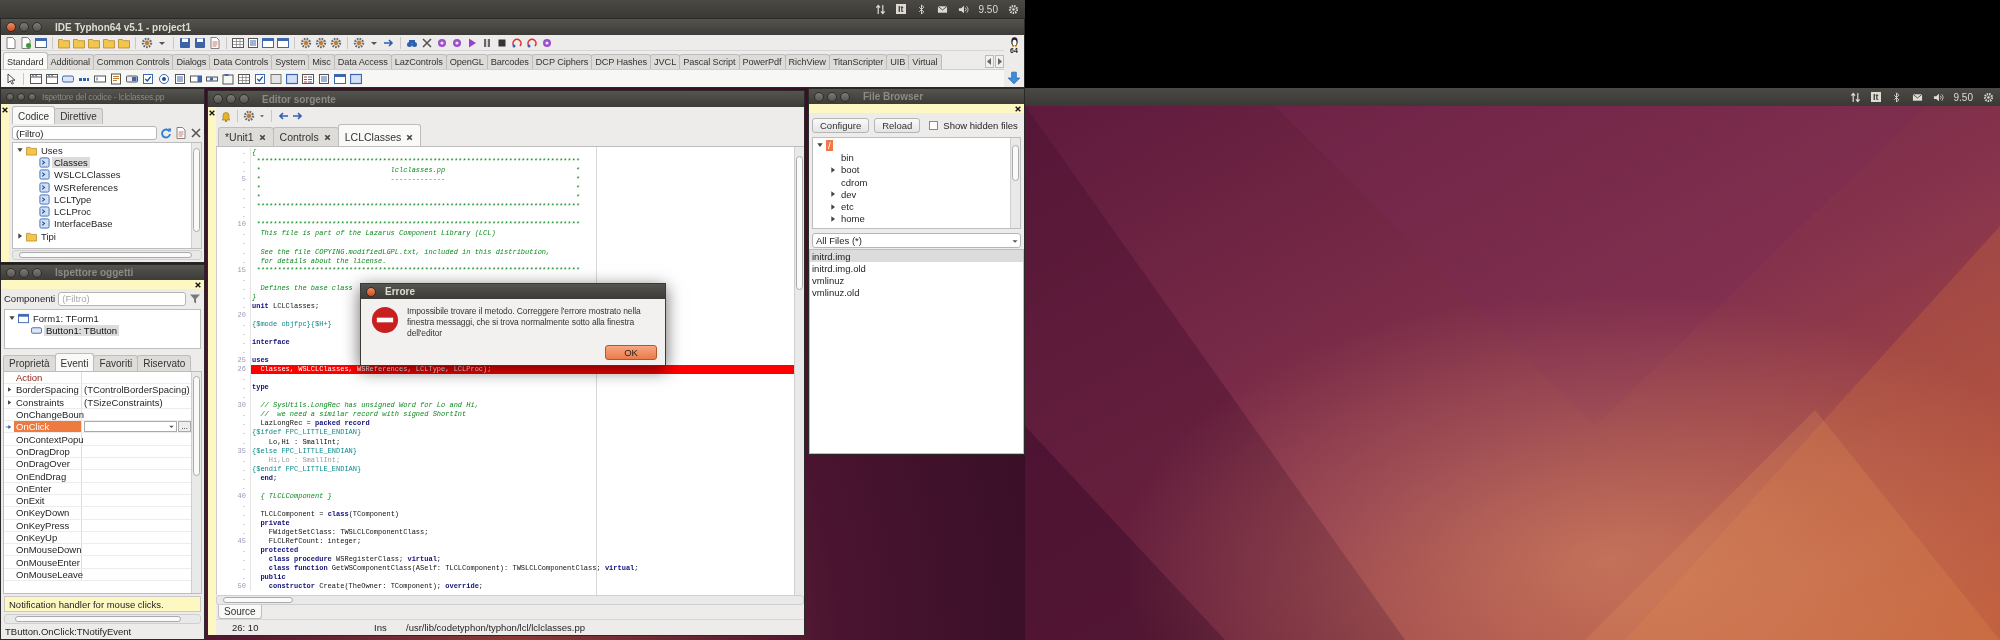 This screenshot has width=2000, height=640. Describe the element at coordinates (762, 61) in the screenshot. I see `tab: PowerPdf` at that location.